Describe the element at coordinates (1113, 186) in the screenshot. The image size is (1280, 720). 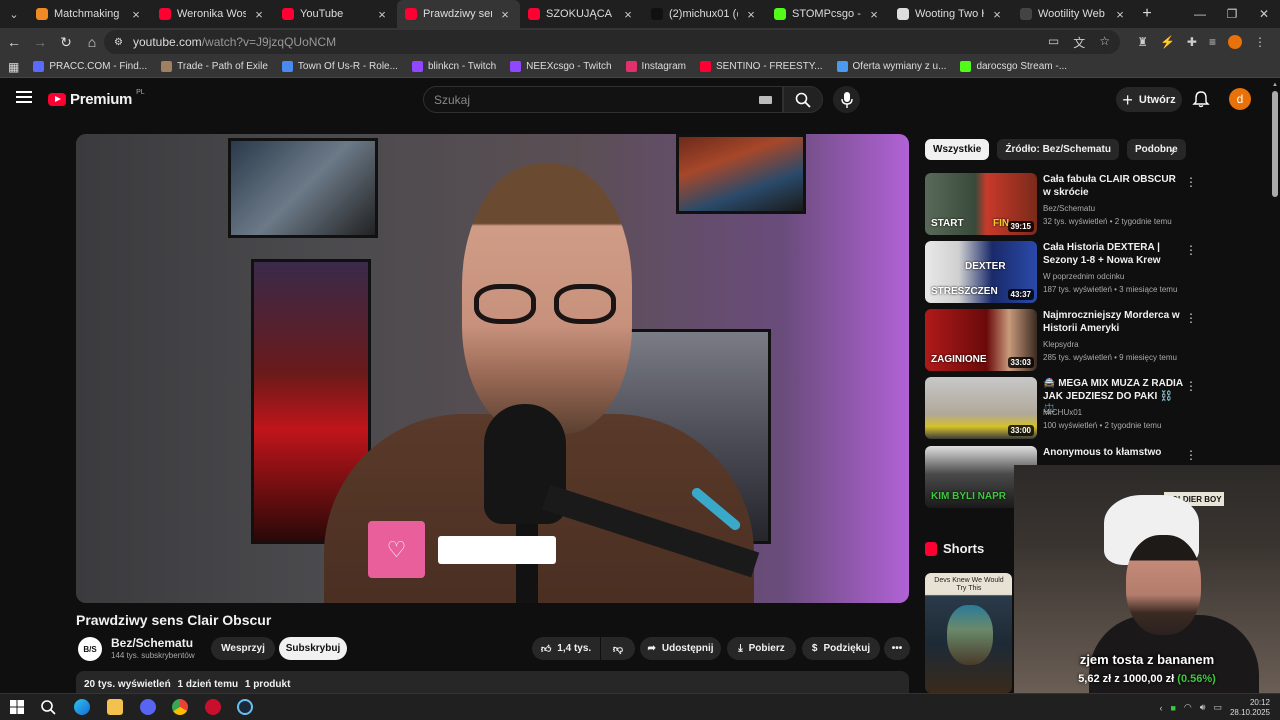
I see `recommended-title: Cała fabuła CLAIR OBSCUR w skrócie` at that location.